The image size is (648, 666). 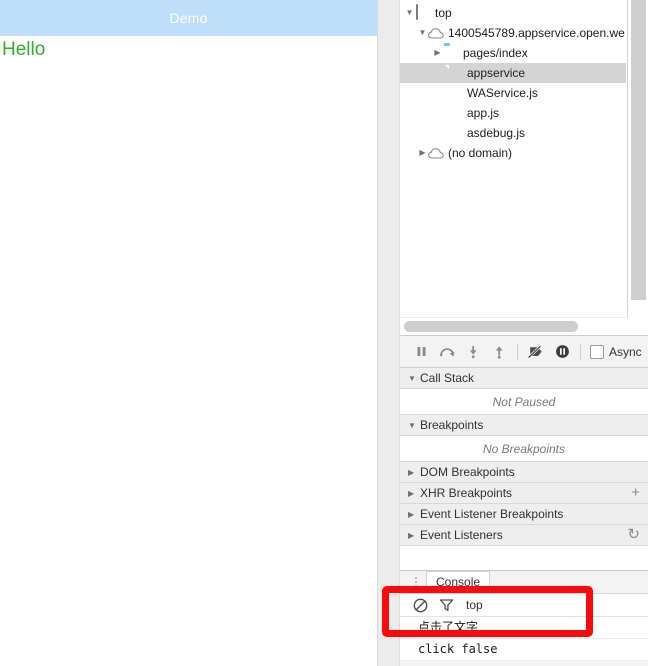 What do you see at coordinates (389, 333) in the screenshot?
I see `pane-divider` at bounding box center [389, 333].